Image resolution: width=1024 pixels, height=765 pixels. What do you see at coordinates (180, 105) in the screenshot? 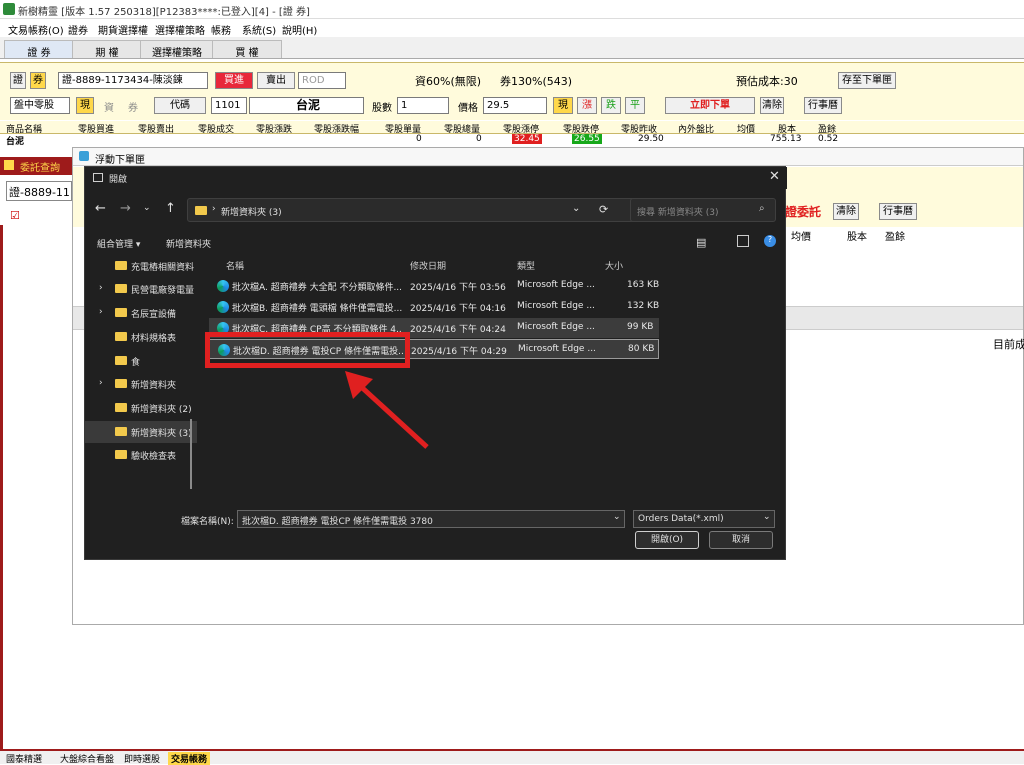
I see `code-button: 代碼` at bounding box center [180, 105].